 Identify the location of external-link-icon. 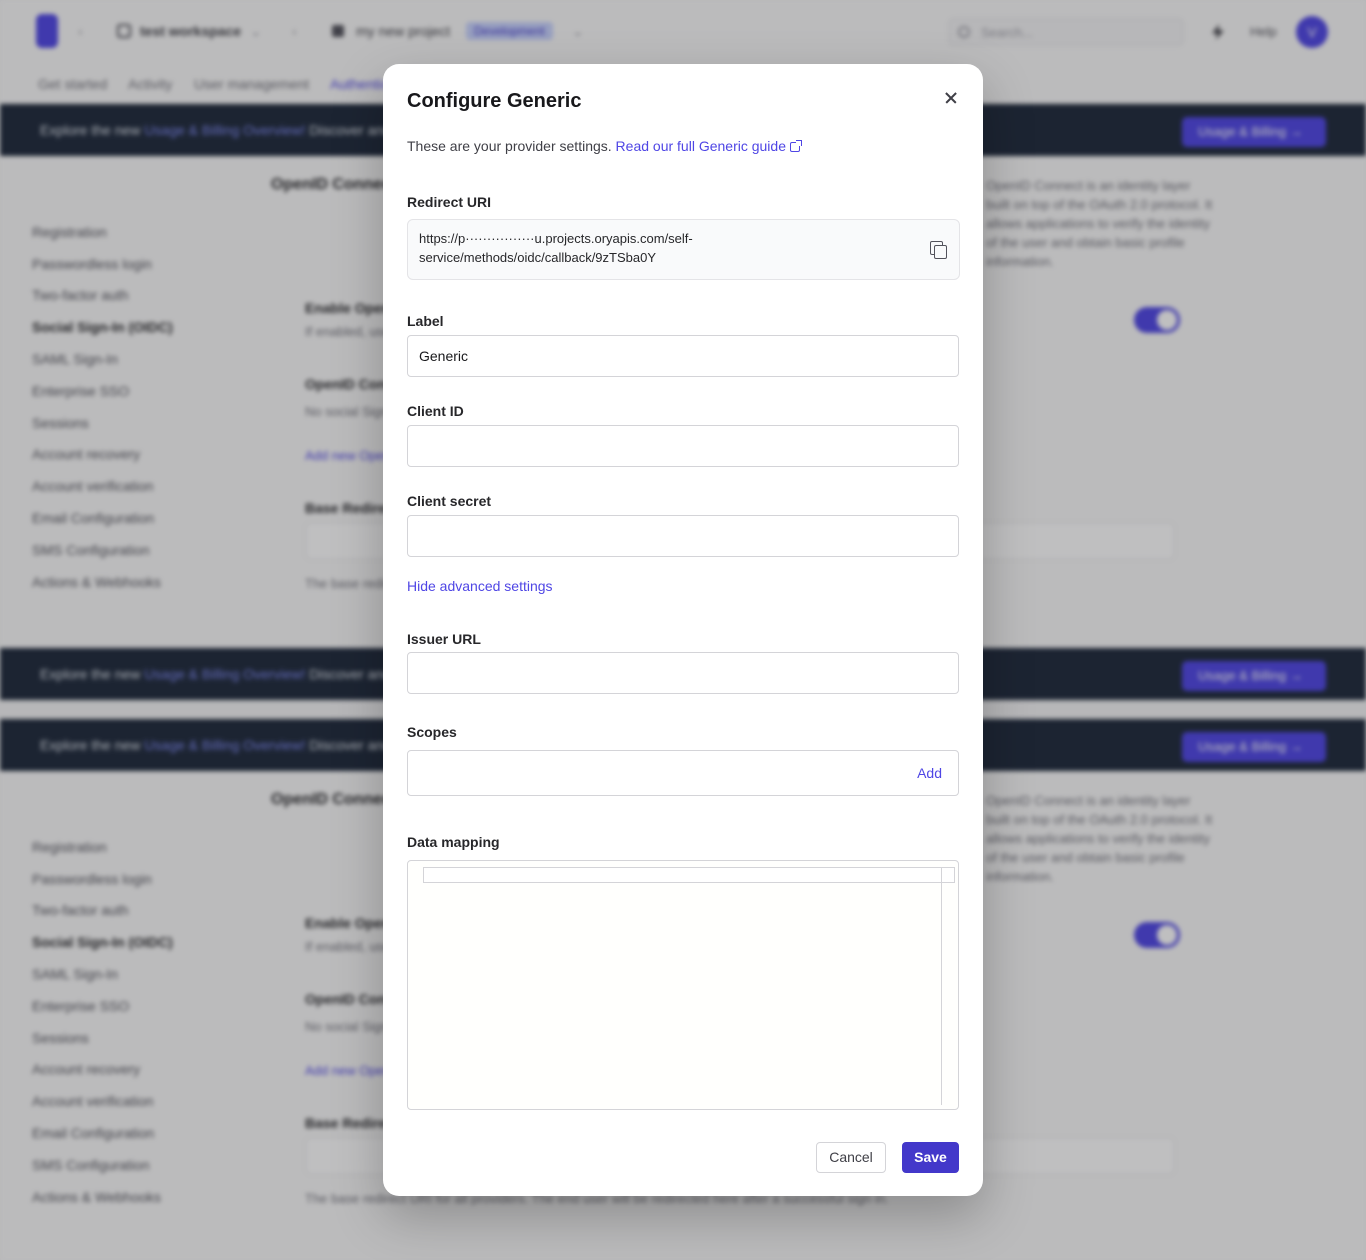
(795, 146).